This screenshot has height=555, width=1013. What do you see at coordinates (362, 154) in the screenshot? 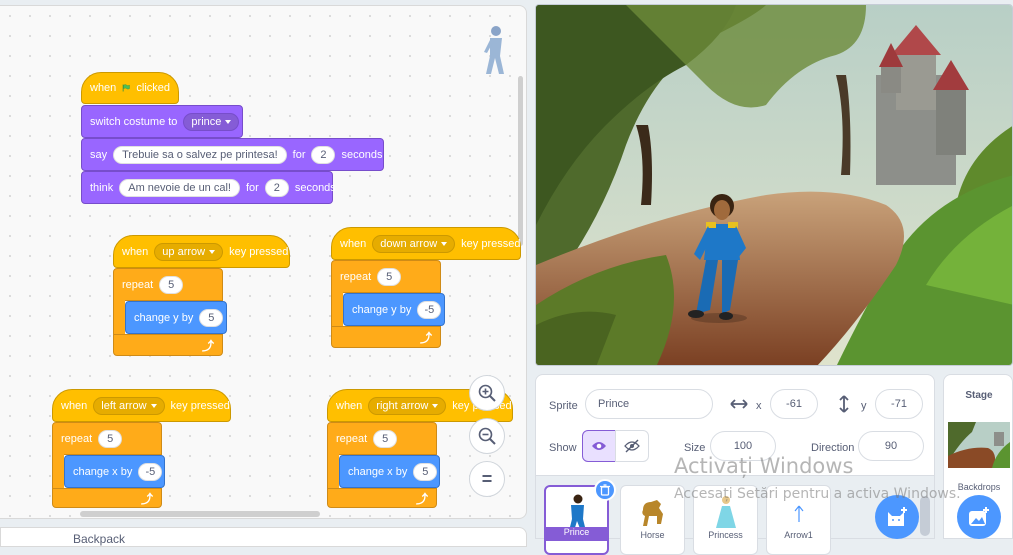
I see `say-seconds-label: seconds` at bounding box center [362, 154].